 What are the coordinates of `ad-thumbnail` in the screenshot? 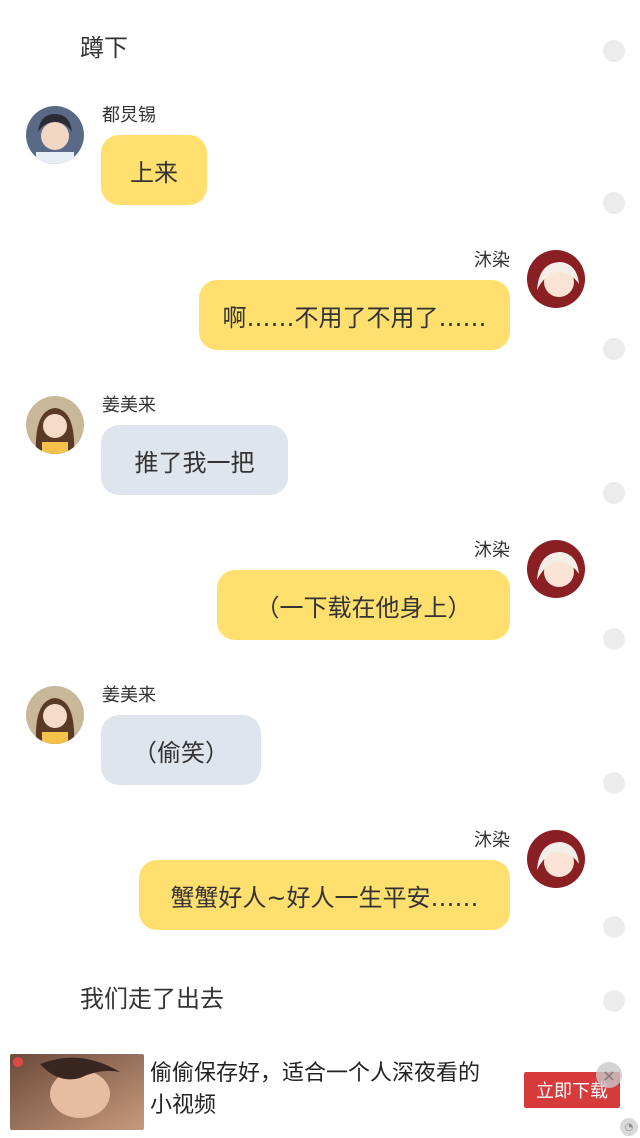 It's located at (77, 1092).